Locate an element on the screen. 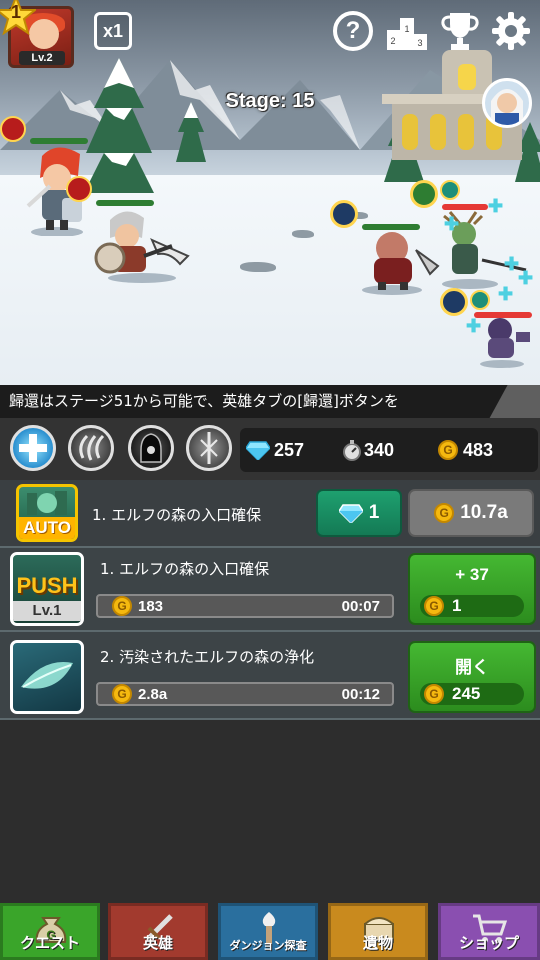 The image size is (540, 960). hooded-figure-icon is located at coordinates (151, 448).